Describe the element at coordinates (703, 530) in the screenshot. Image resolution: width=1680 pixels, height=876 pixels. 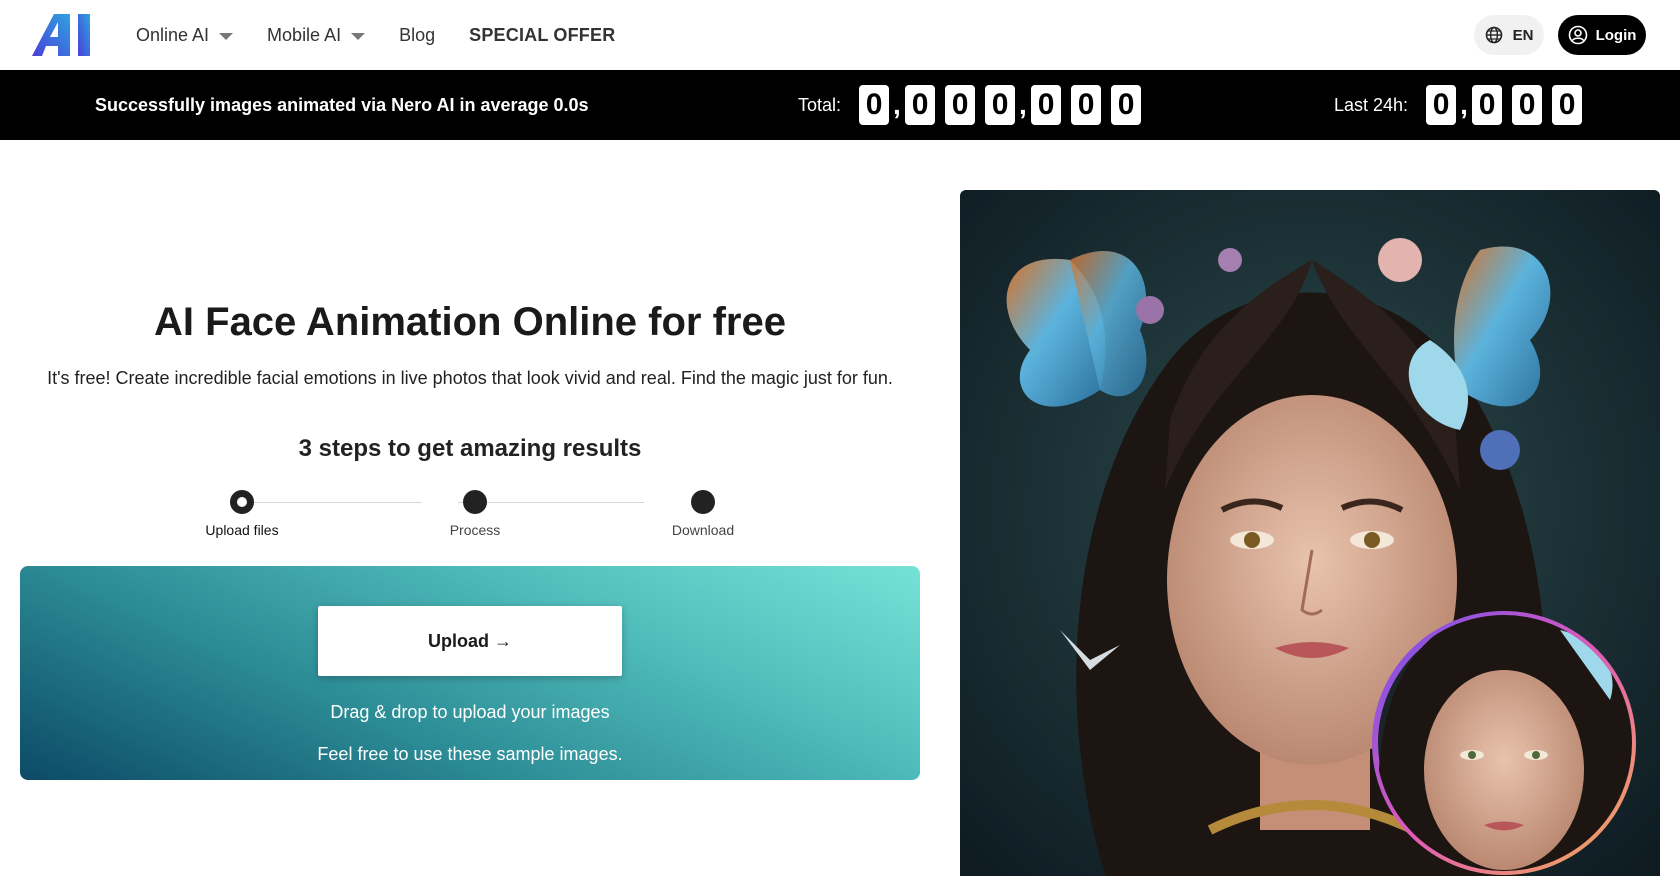
I see `step-label: Download` at that location.